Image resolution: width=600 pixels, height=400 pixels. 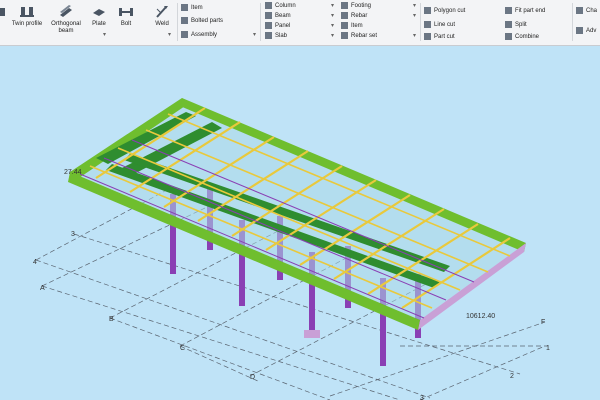 I want to click on rebar-item-icon, so click(x=344, y=25).